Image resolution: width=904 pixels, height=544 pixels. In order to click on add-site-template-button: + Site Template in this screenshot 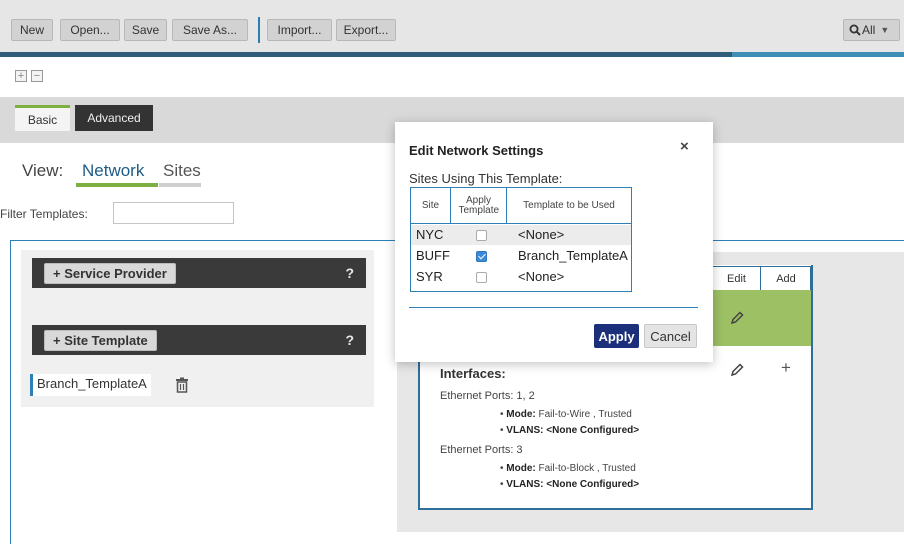, I will do `click(100, 340)`.